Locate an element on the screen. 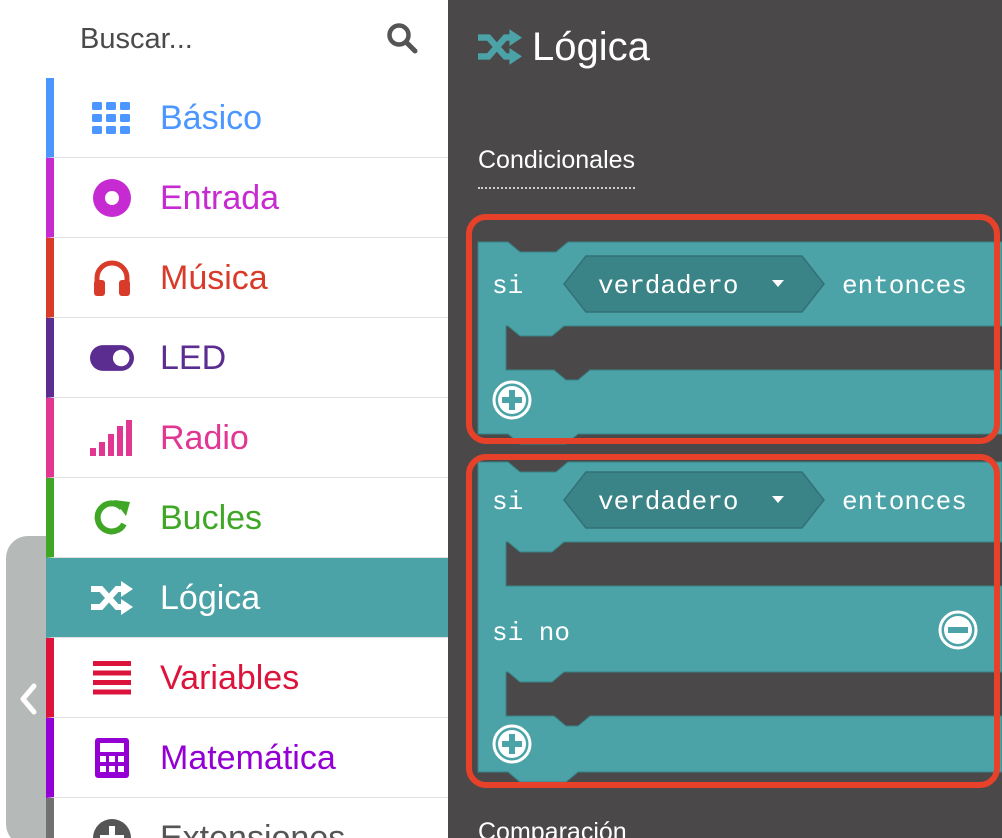  category-basico: Básico is located at coordinates (247, 118).